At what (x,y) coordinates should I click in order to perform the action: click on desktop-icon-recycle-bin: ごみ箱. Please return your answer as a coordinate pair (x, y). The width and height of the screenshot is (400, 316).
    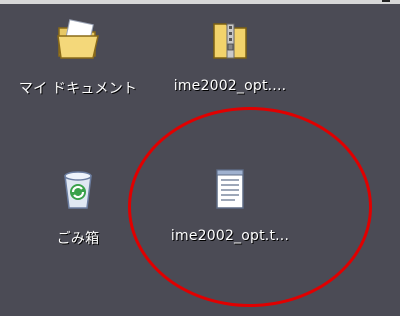
    Looking at the image, I should click on (78, 206).